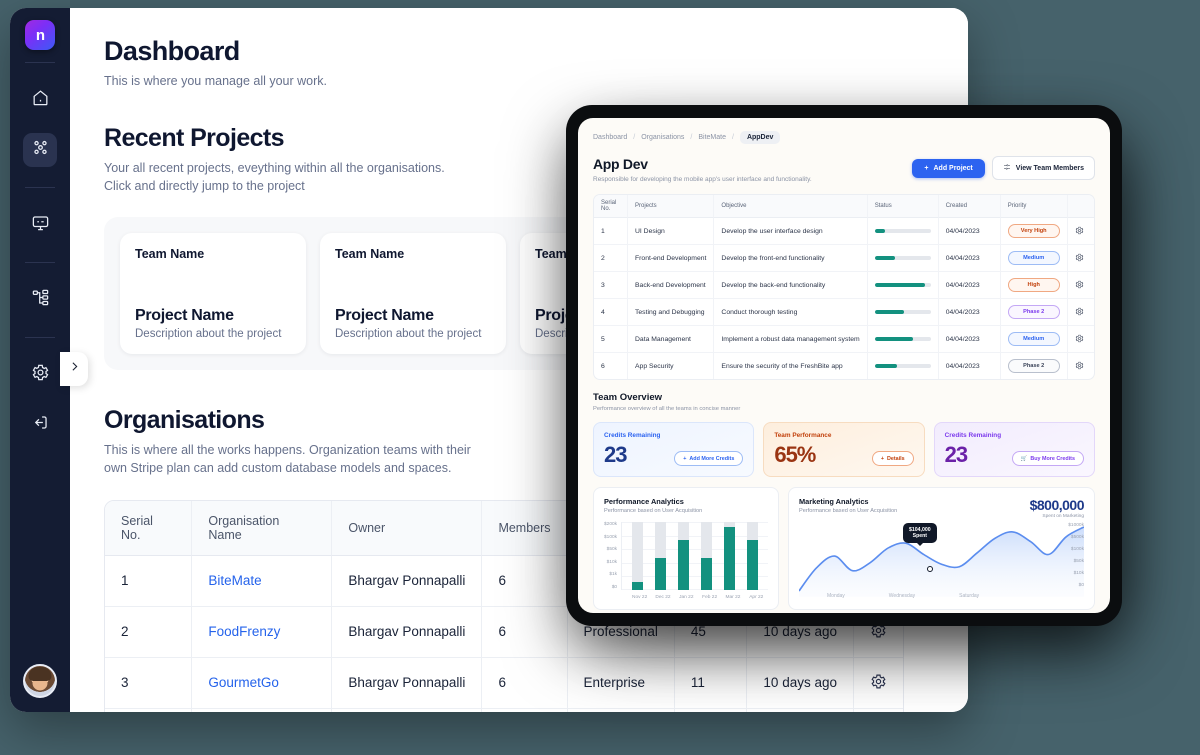  I want to click on cell-credits: 11, so click(711, 683).